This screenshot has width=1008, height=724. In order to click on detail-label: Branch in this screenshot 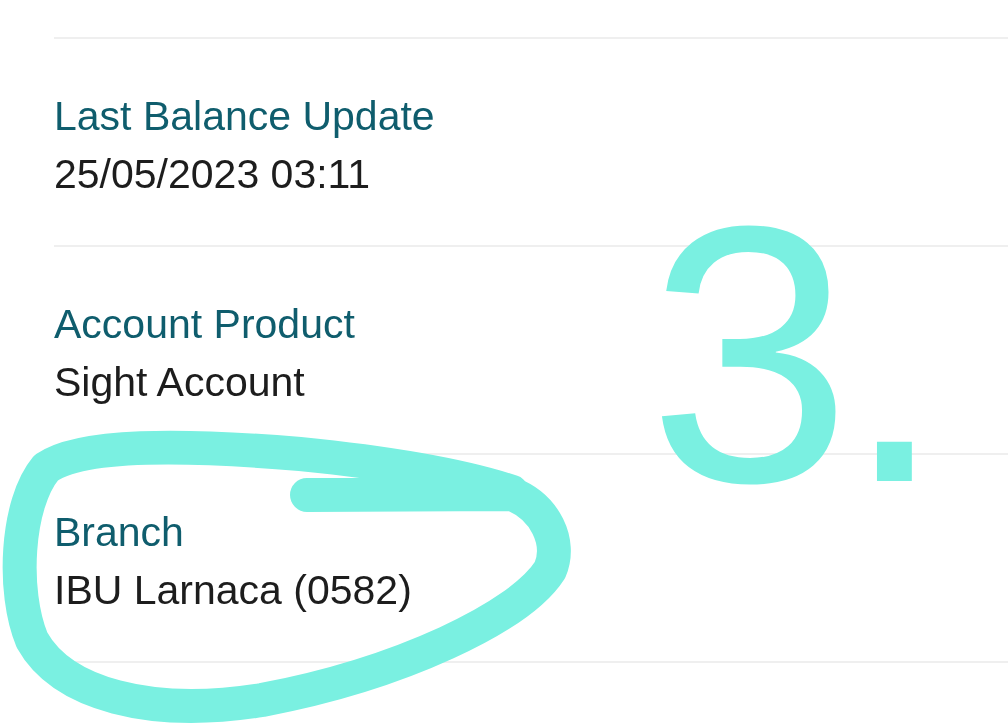, I will do `click(119, 532)`.